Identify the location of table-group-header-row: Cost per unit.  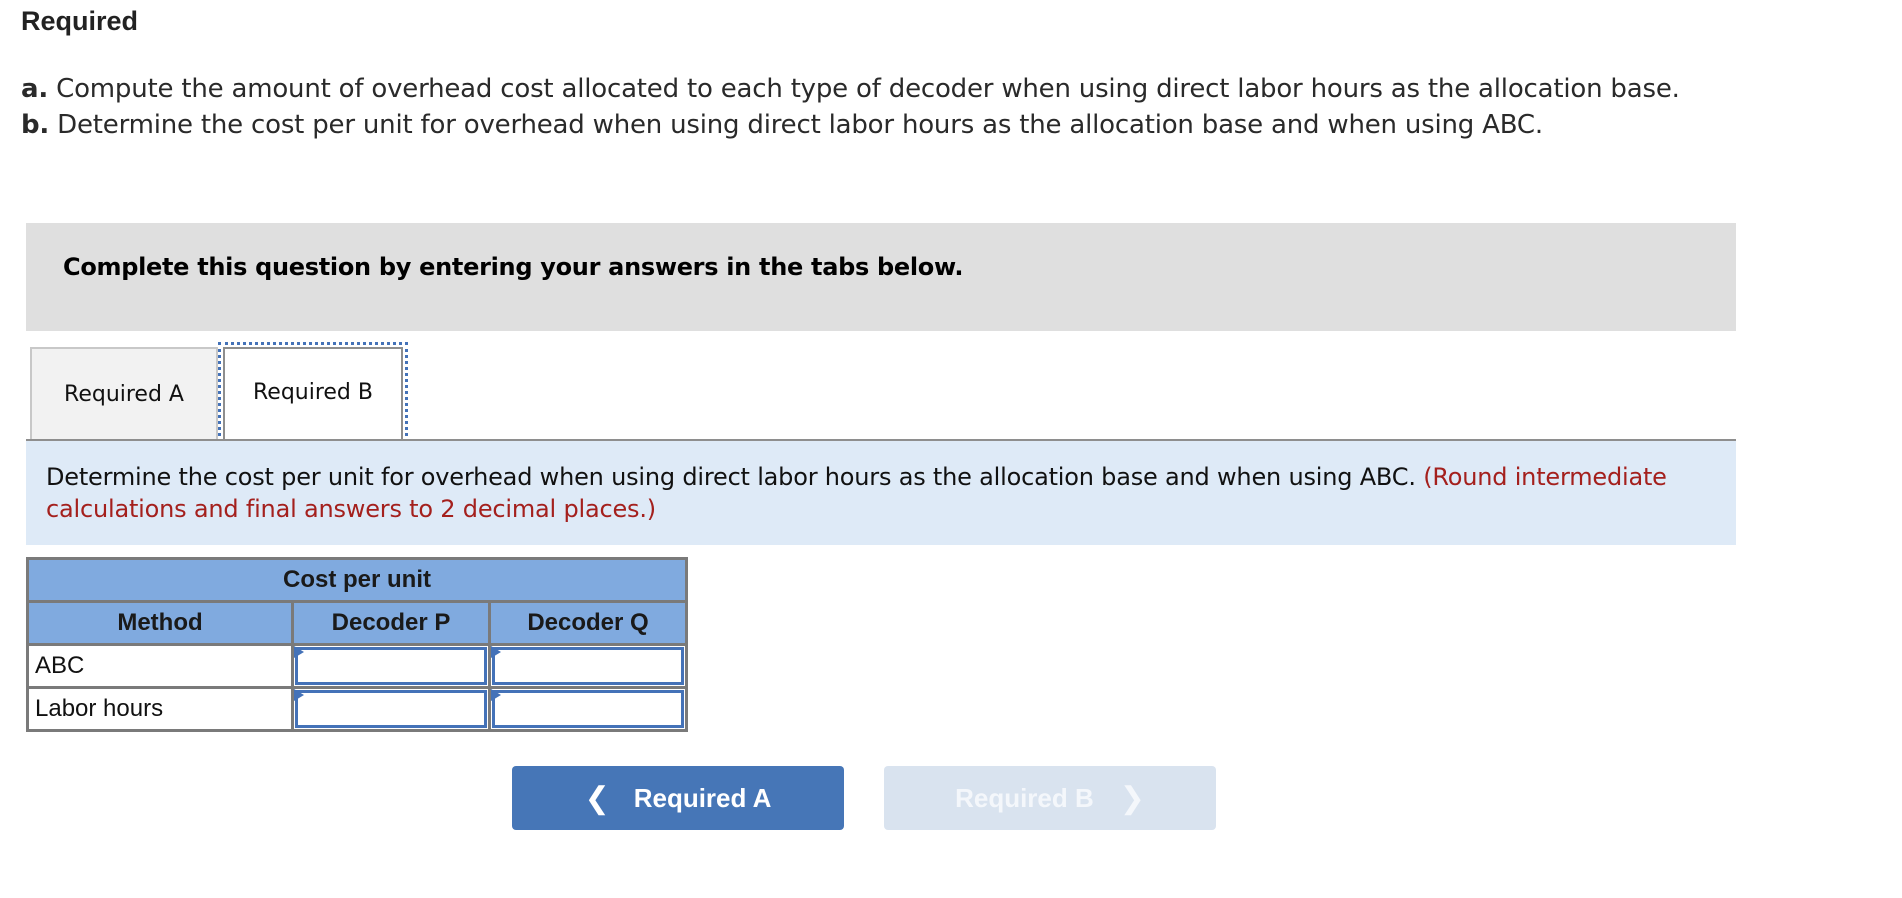
(357, 580).